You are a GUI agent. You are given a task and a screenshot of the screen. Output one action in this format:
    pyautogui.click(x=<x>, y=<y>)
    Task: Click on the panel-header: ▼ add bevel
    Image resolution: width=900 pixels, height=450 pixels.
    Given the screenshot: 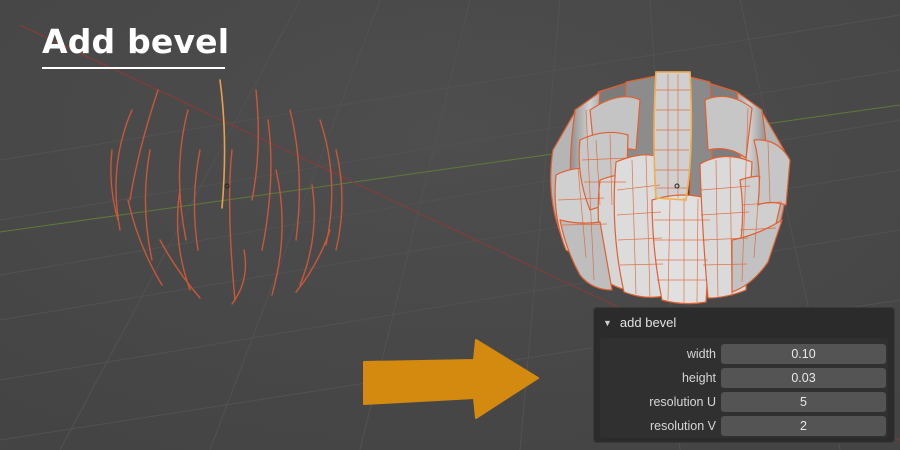 What is the action you would take?
    pyautogui.click(x=639, y=322)
    